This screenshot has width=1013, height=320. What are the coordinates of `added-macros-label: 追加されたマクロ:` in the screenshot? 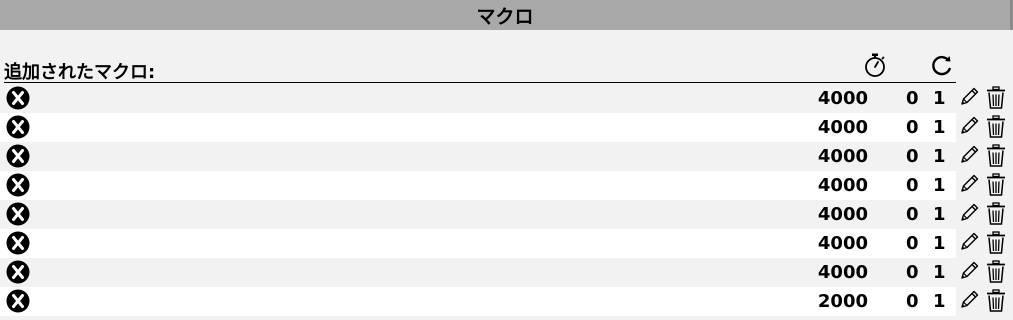 It's located at (80, 72).